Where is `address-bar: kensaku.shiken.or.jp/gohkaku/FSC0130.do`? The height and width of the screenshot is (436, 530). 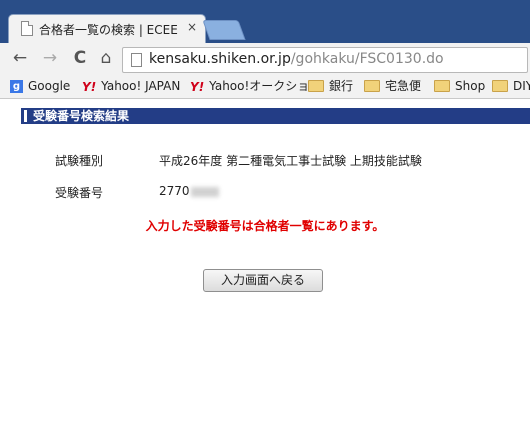
address-bar: kensaku.shiken.or.jp/gohkaku/FSC0130.do is located at coordinates (325, 60).